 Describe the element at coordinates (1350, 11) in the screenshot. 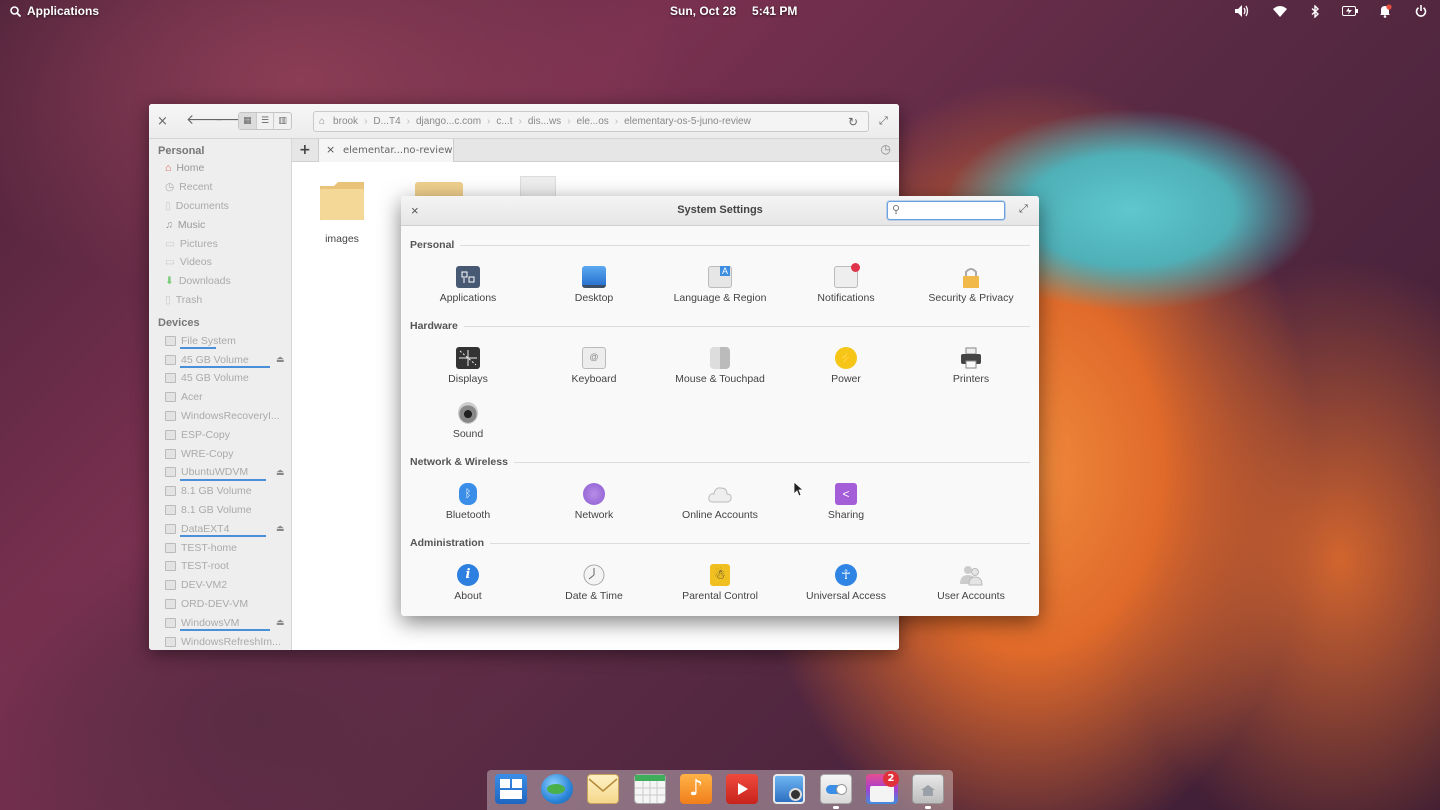

I see `battery-icon` at that location.